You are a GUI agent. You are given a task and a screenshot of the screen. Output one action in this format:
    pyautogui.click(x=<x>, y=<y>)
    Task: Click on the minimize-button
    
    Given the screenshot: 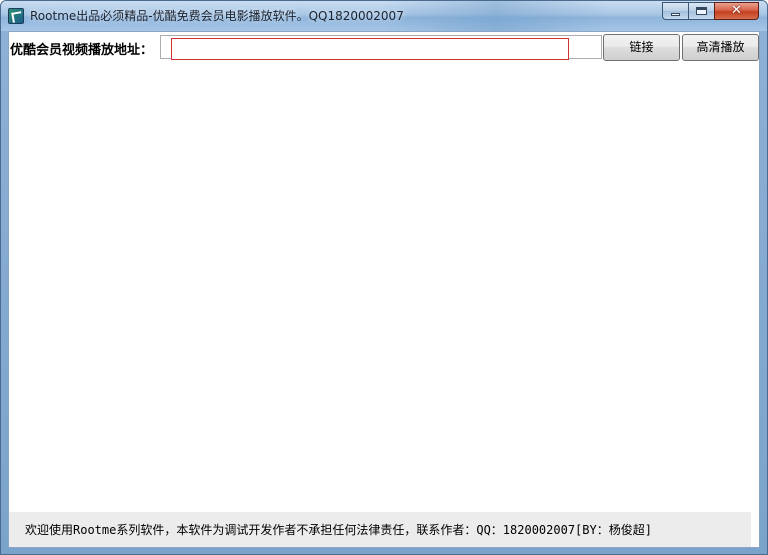 What is the action you would take?
    pyautogui.click(x=675, y=11)
    